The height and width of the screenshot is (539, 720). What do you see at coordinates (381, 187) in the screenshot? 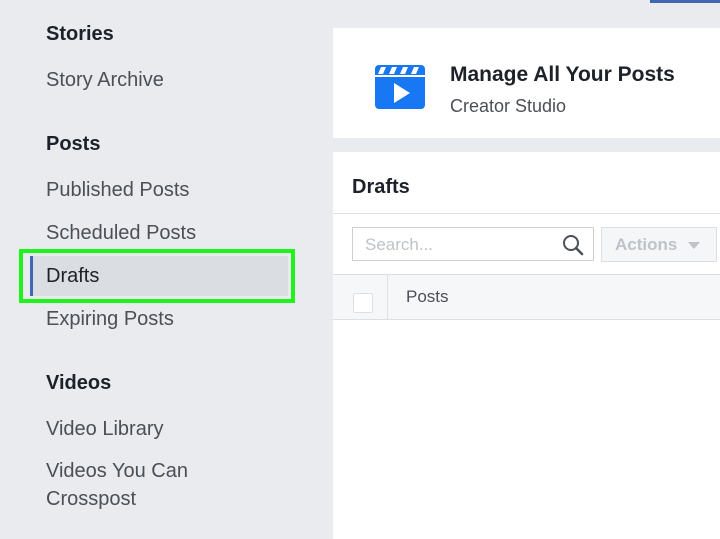
I see `drafts-title: Drafts` at bounding box center [381, 187].